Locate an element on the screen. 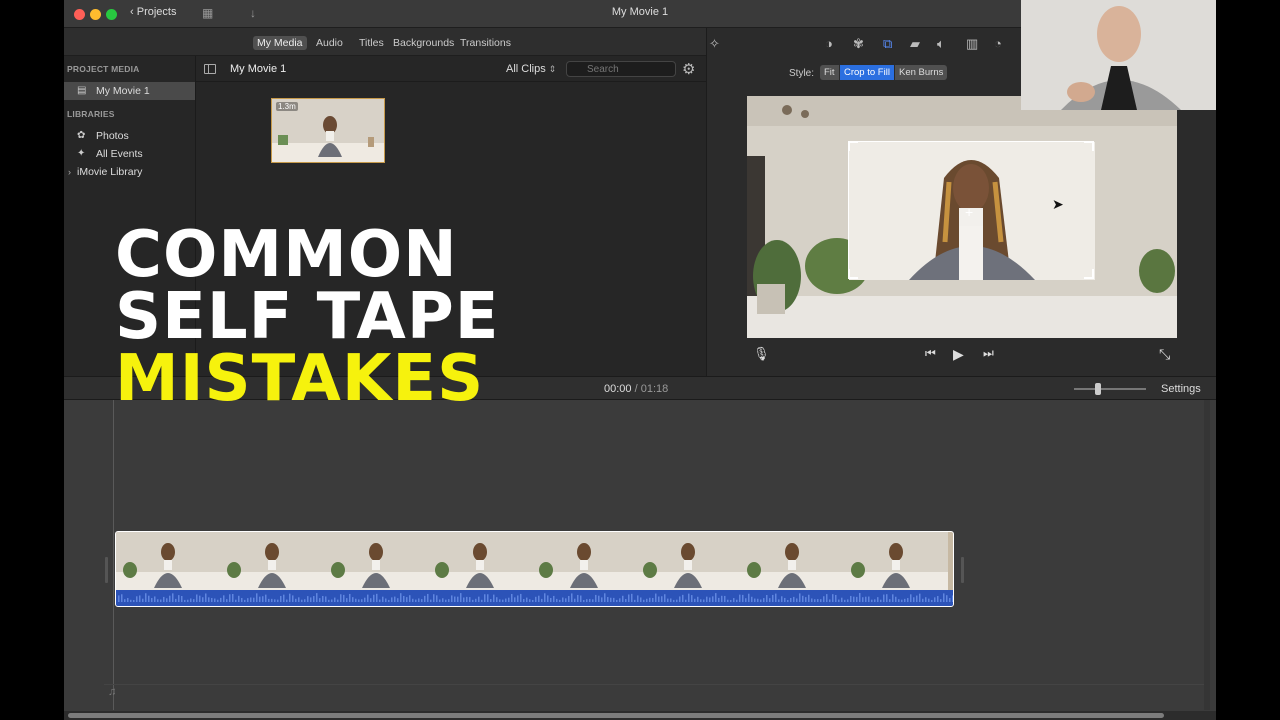 The image size is (1280, 720). clip-trim-handle-right is located at coordinates (962, 570).